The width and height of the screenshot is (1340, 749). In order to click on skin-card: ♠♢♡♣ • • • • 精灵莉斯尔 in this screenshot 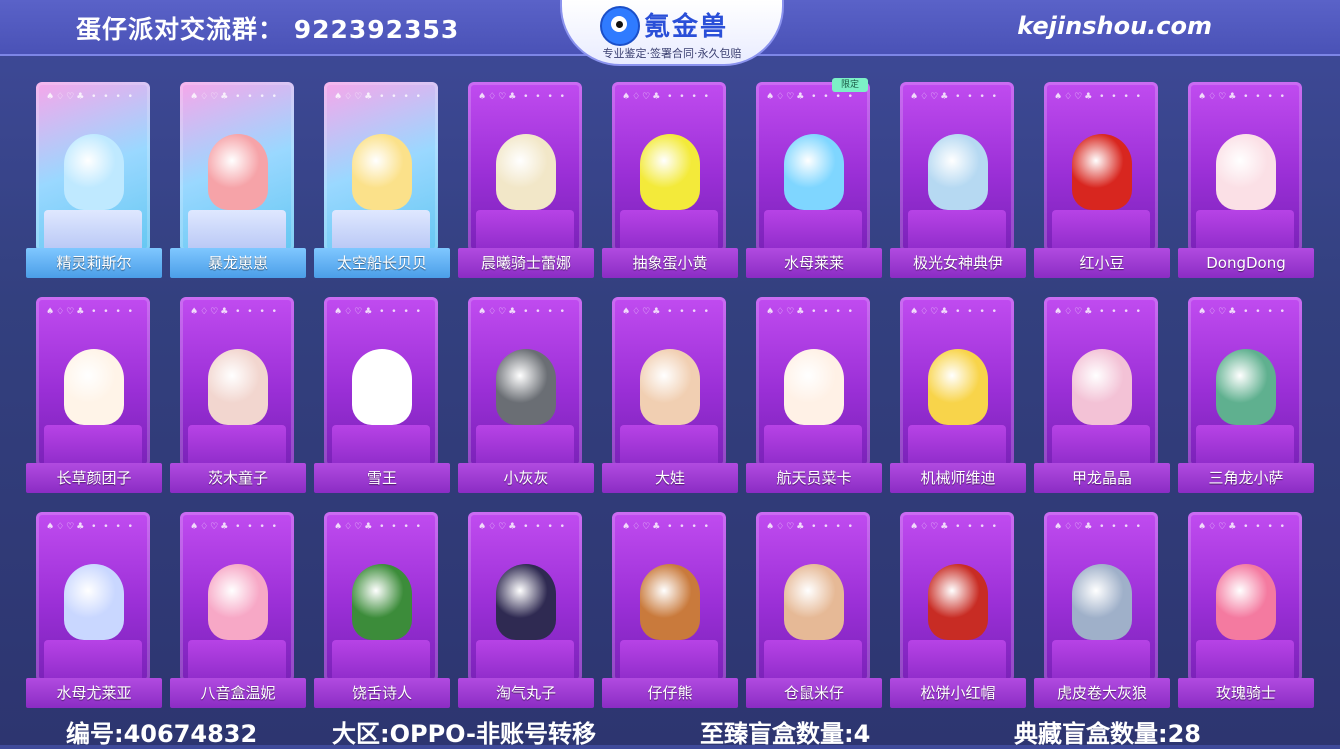, I will do `click(94, 179)`.